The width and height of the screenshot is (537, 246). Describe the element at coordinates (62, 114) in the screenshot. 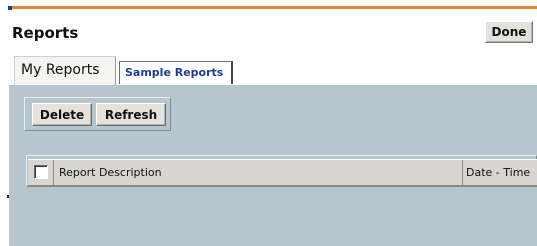

I see `delete-button: Delete` at that location.